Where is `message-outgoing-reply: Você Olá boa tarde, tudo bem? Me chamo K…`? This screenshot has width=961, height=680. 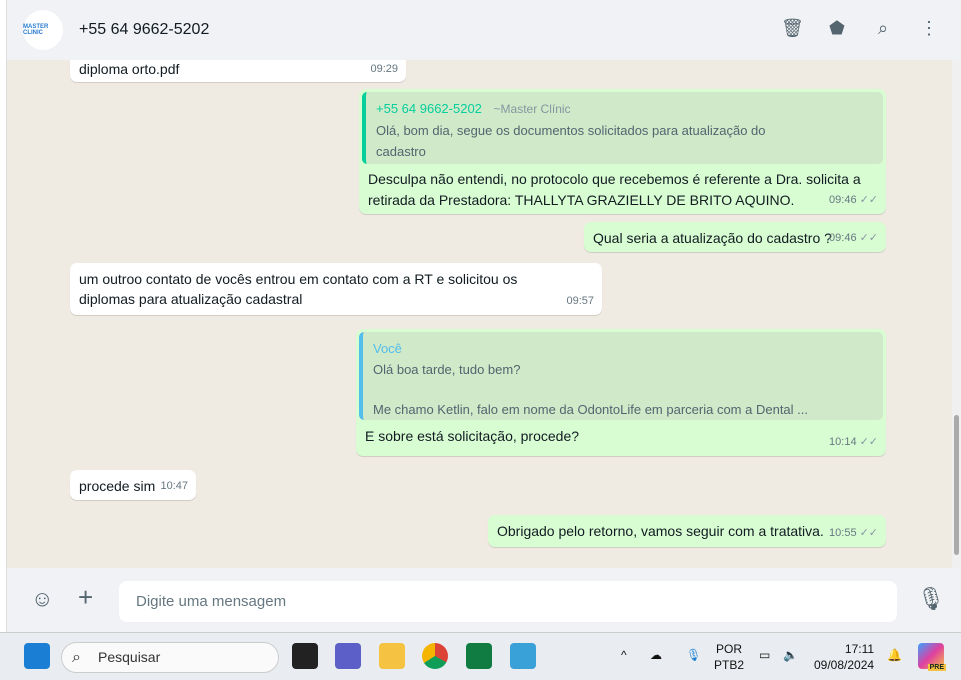
message-outgoing-reply: Você Olá boa tarde, tudo bem? Me chamo K… is located at coordinates (621, 392).